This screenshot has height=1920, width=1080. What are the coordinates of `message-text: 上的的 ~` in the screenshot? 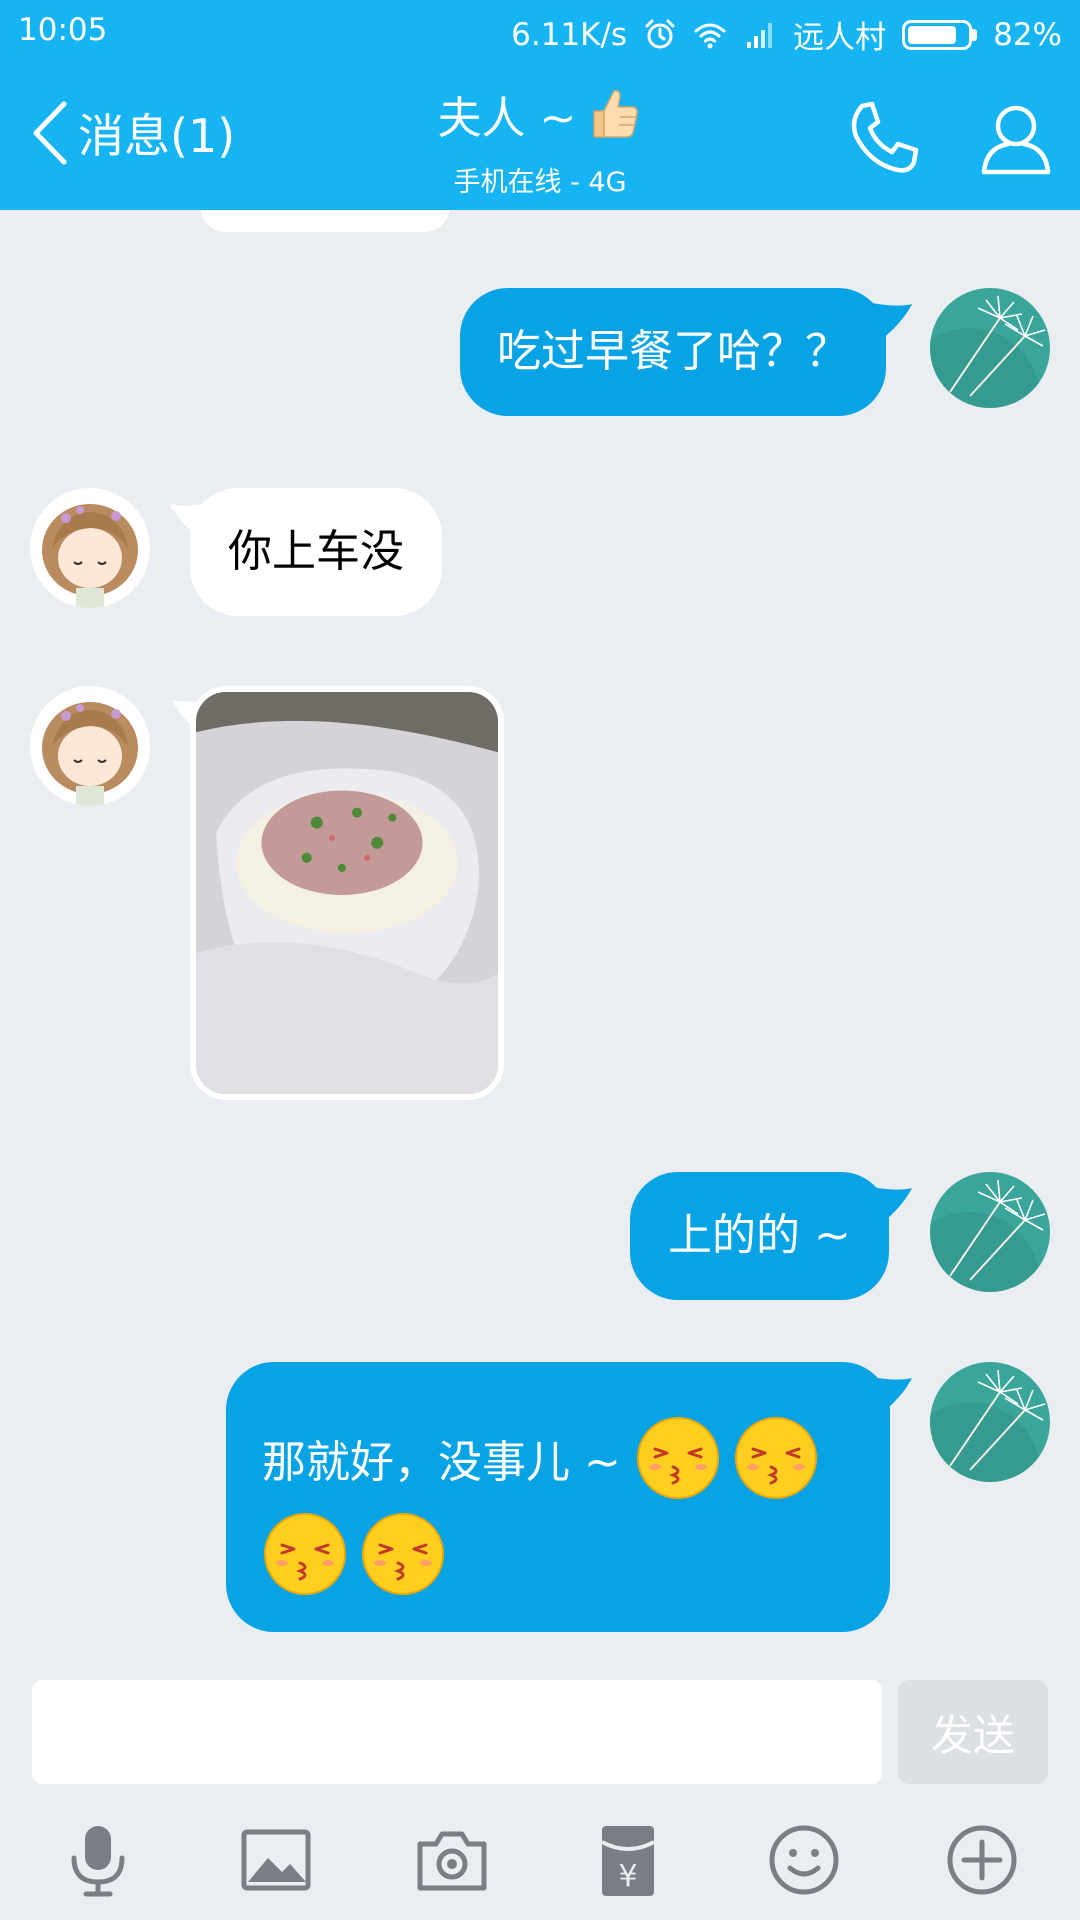 It's located at (759, 1235).